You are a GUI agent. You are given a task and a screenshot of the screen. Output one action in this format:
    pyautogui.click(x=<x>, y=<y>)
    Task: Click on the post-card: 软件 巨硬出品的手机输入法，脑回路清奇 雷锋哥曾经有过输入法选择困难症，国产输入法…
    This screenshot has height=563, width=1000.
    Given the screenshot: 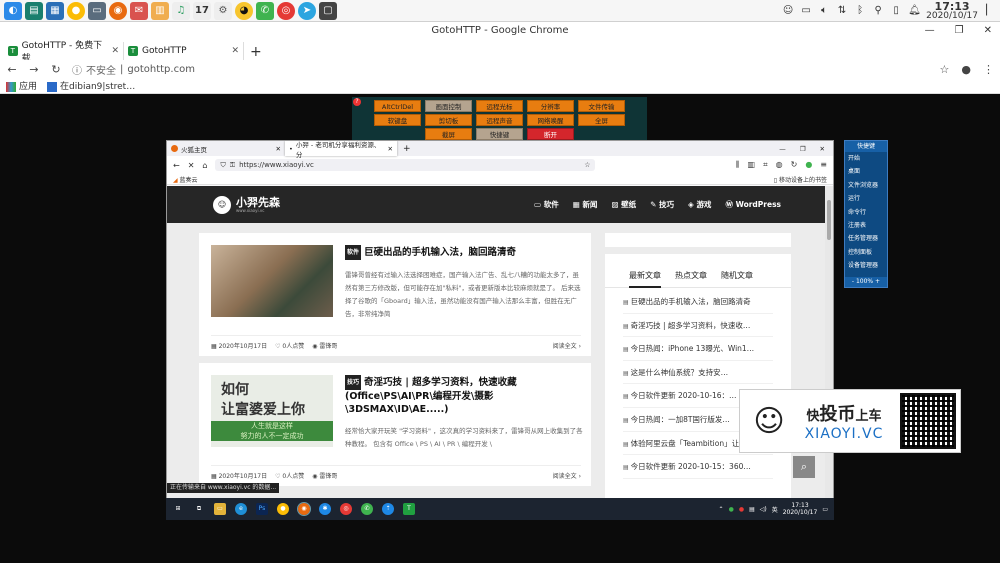 What is the action you would take?
    pyautogui.click(x=395, y=294)
    